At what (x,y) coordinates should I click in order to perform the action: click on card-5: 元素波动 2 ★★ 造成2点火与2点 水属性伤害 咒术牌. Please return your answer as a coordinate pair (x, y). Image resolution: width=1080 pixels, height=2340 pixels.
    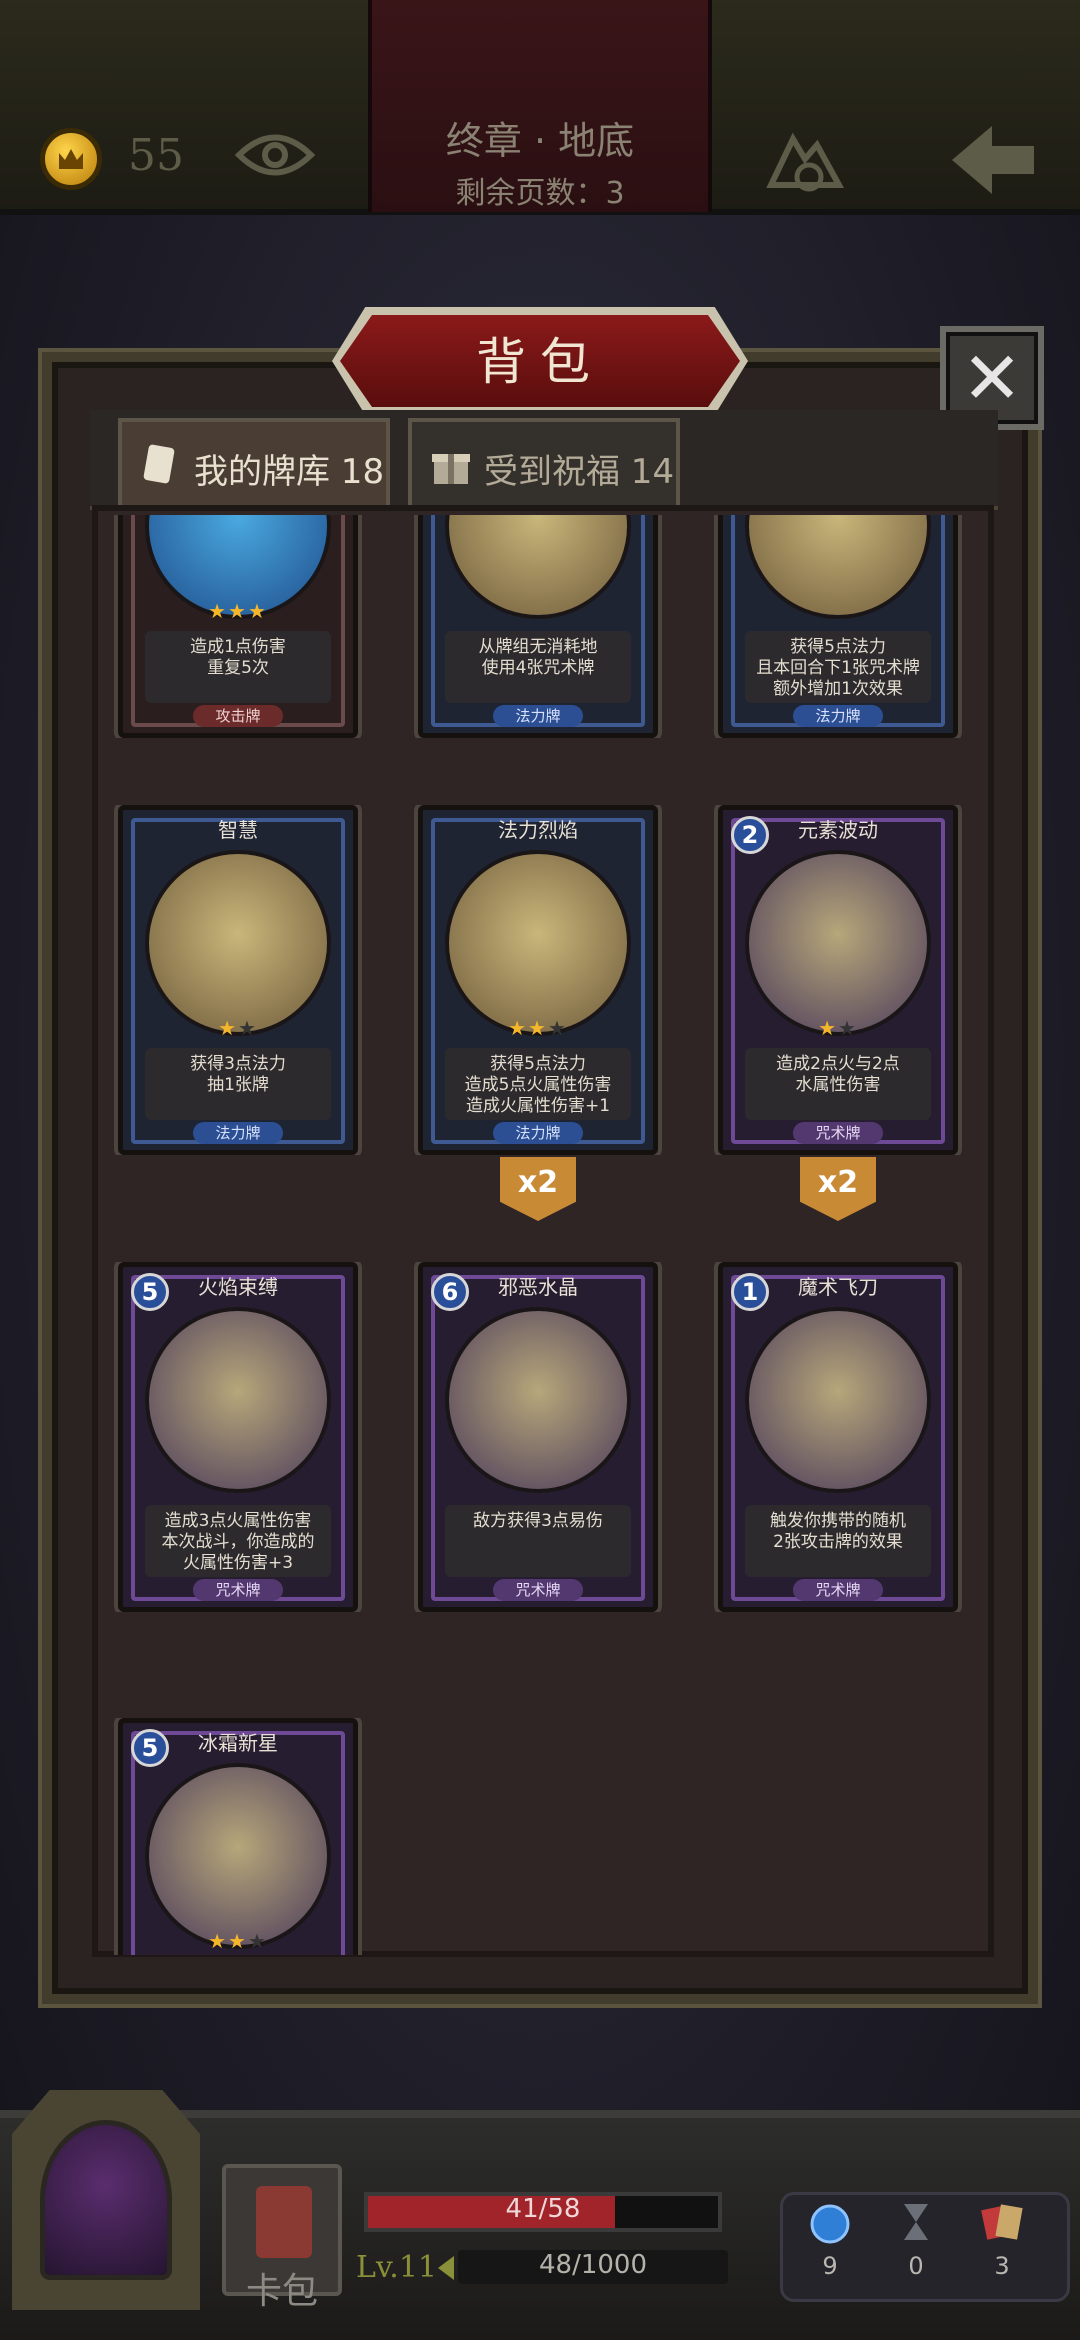
    Looking at the image, I should click on (838, 980).